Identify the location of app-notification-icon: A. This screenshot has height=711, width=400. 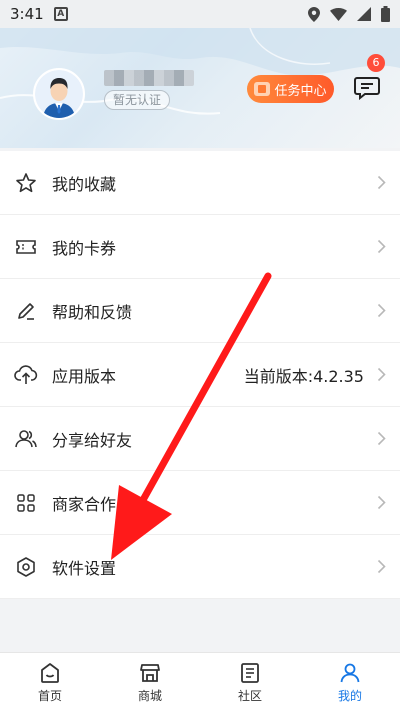
(60, 14).